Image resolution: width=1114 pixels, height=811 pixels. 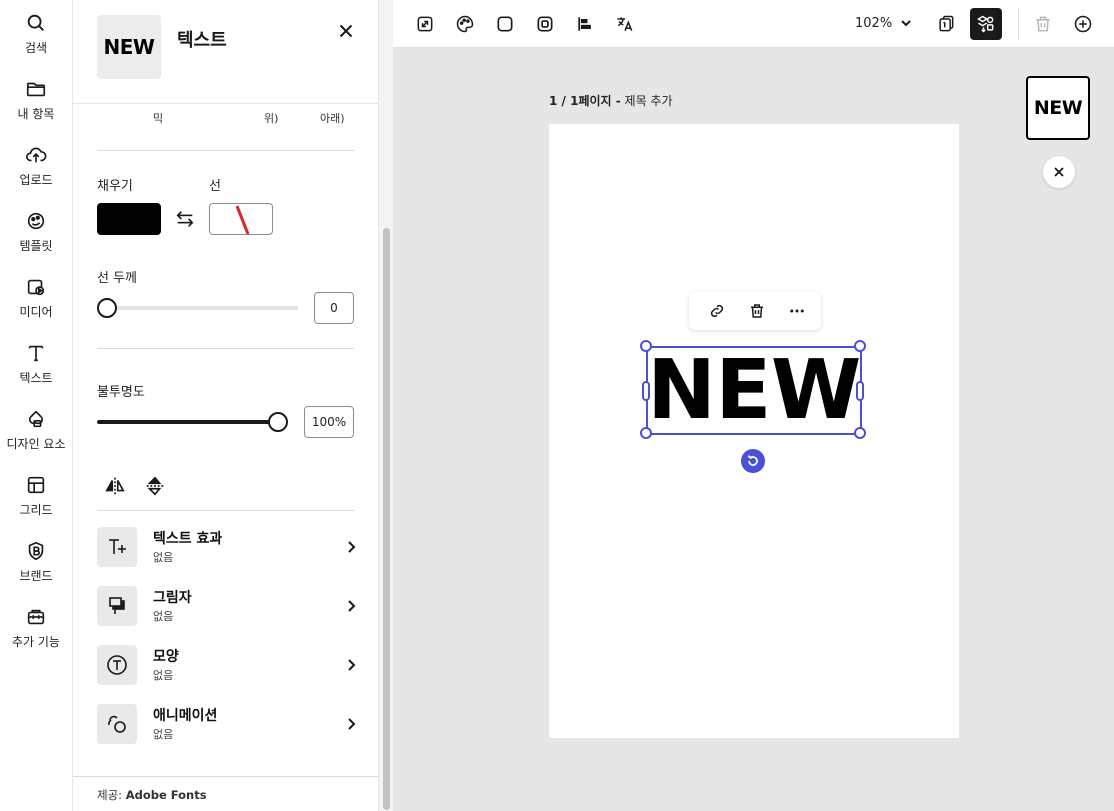 I want to click on resize-button, so click(x=425, y=24).